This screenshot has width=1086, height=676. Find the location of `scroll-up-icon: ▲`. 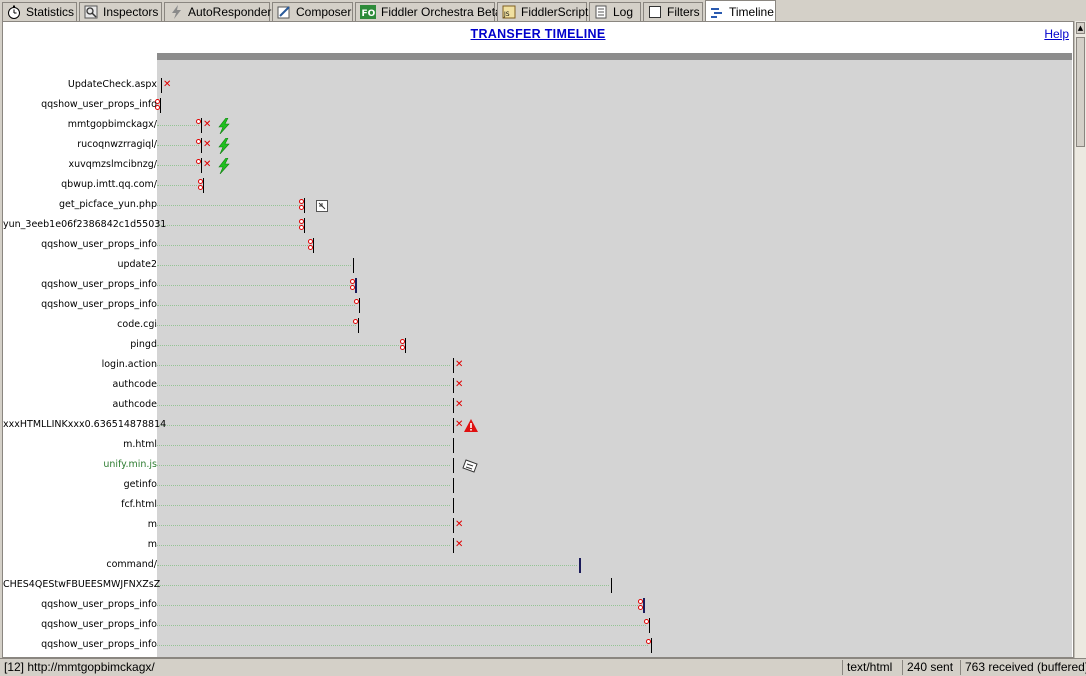

scroll-up-icon: ▲ is located at coordinates (1080, 28).